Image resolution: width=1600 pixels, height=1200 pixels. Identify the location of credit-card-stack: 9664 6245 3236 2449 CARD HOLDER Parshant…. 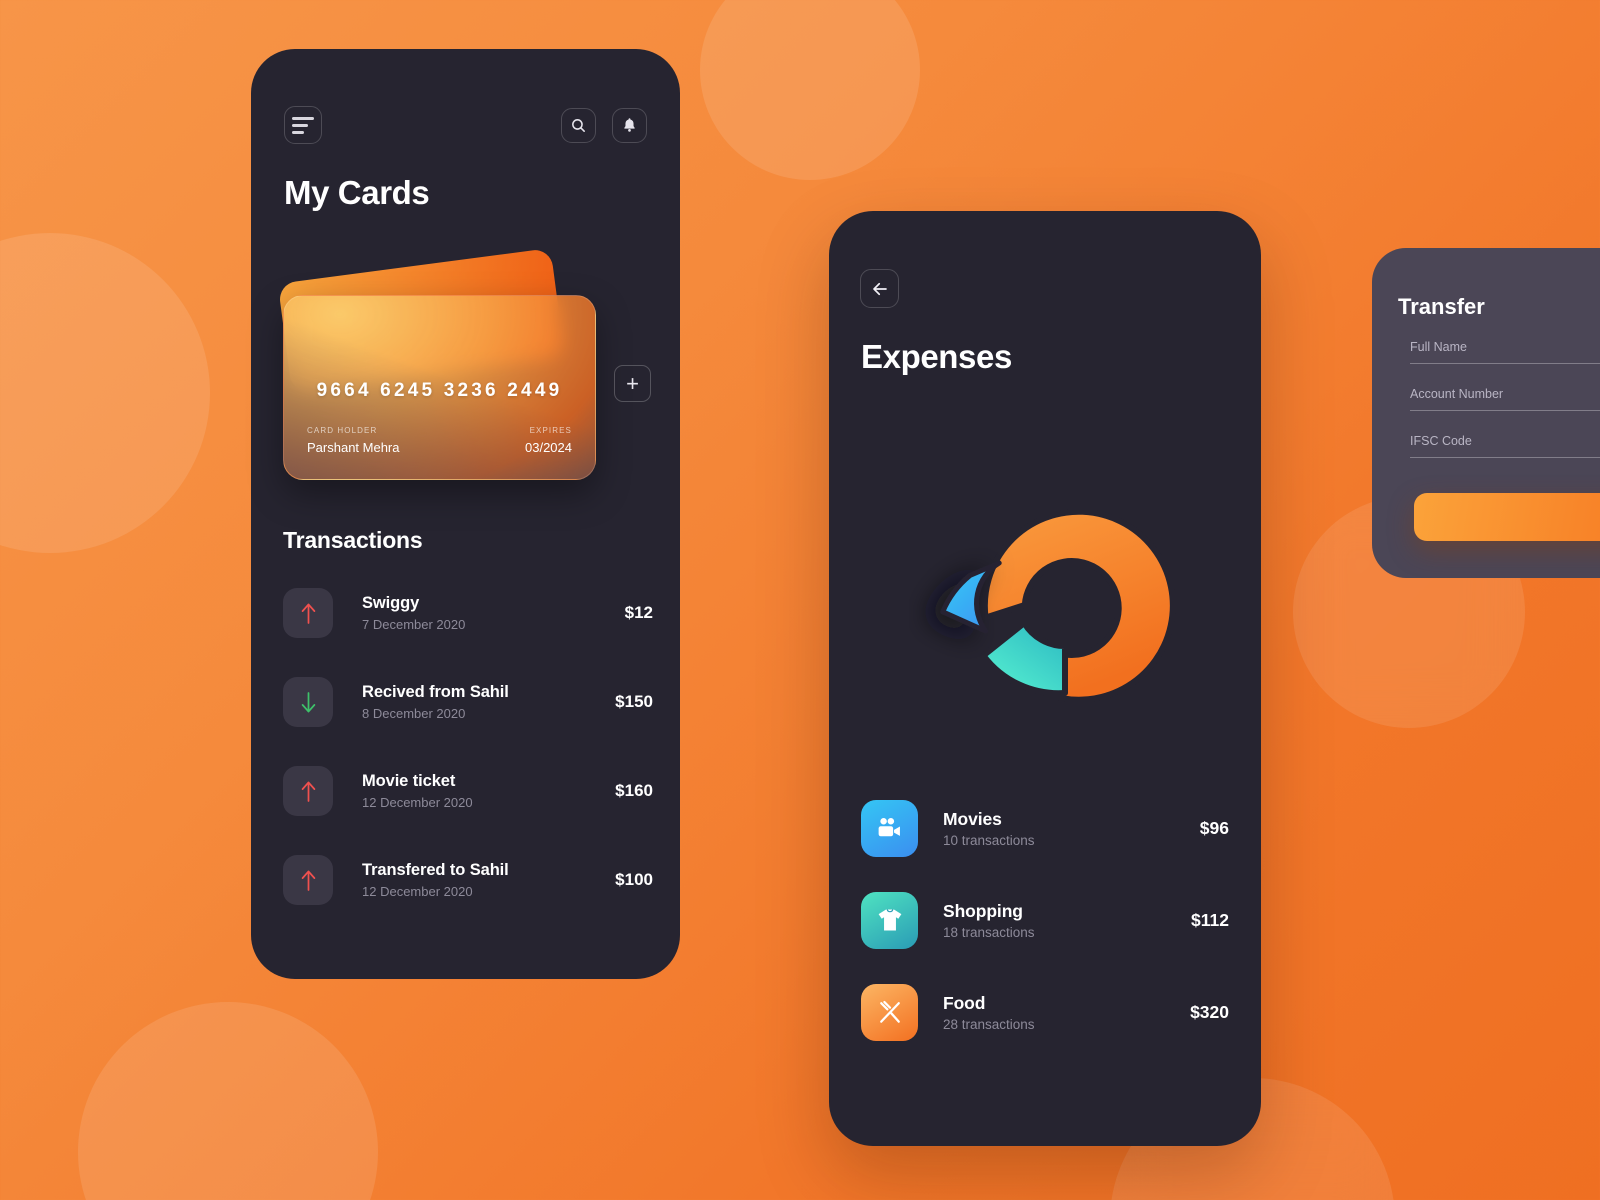
(436, 363).